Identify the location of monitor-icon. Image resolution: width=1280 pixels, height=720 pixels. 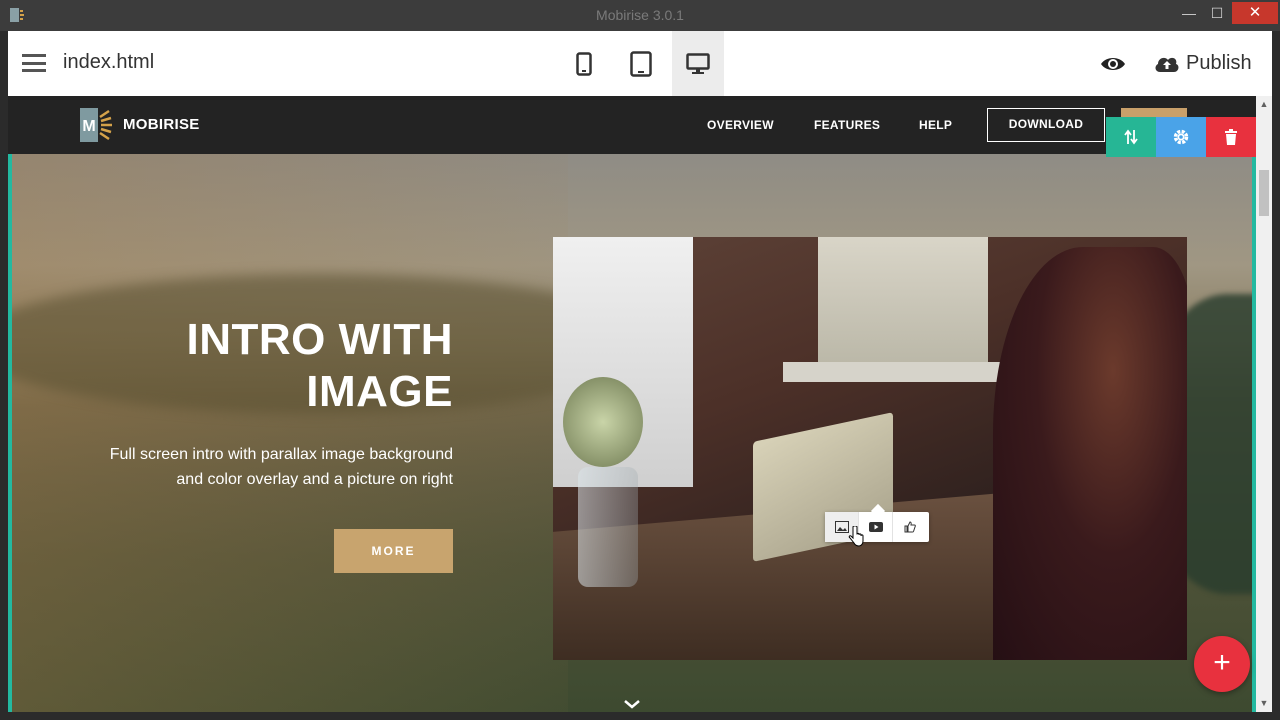
(698, 63).